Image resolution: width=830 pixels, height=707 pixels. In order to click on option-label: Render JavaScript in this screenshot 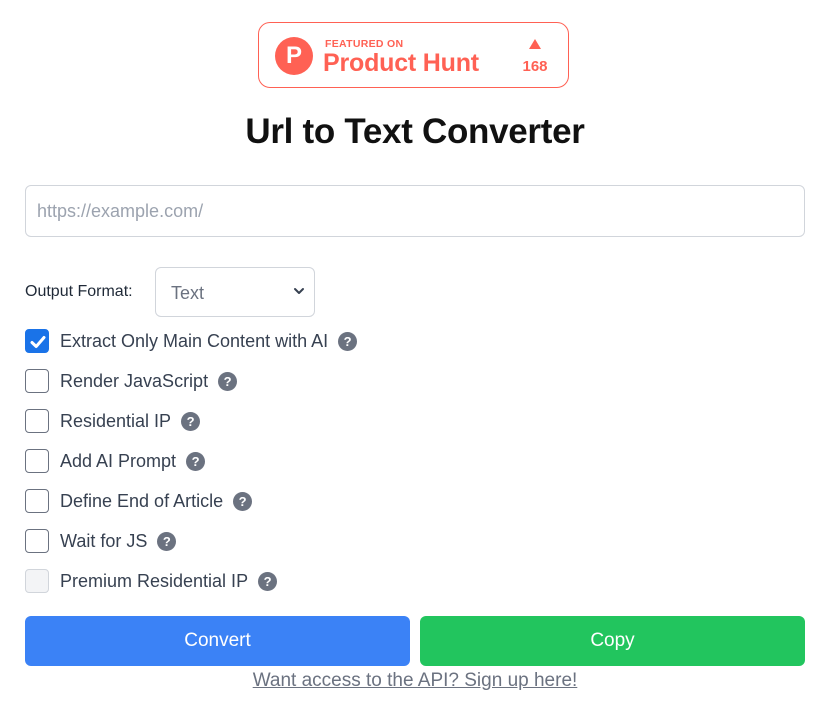, I will do `click(134, 381)`.